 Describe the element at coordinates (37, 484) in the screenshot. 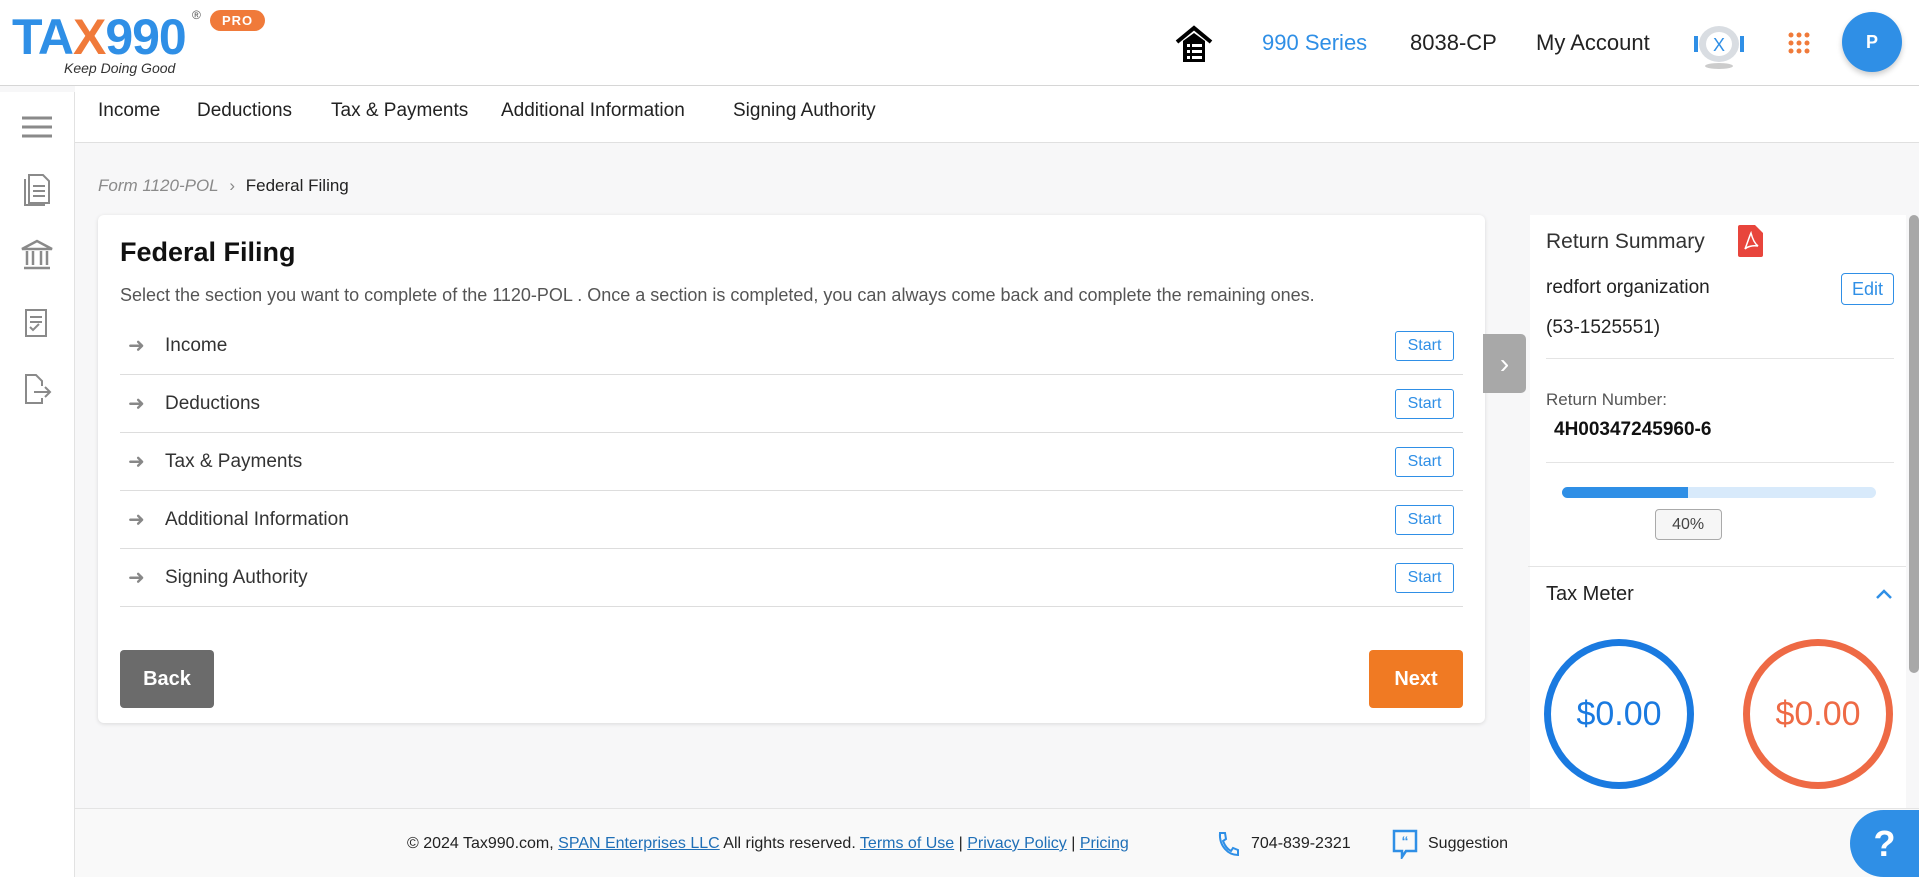

I see `sidebar` at that location.